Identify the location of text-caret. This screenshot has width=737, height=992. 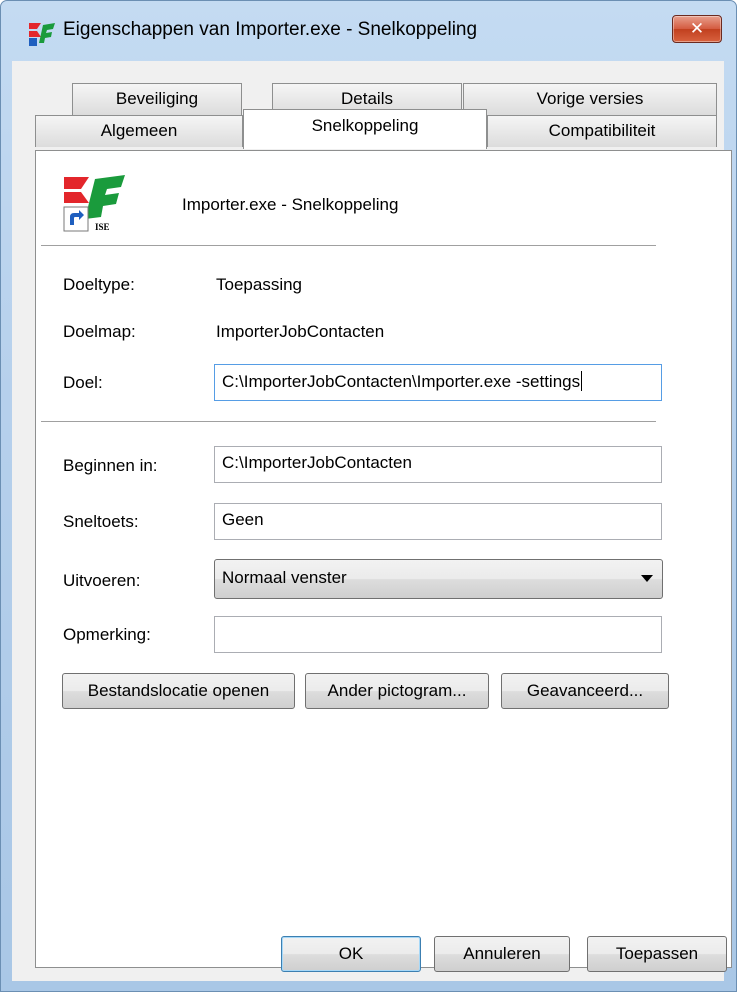
(582, 381).